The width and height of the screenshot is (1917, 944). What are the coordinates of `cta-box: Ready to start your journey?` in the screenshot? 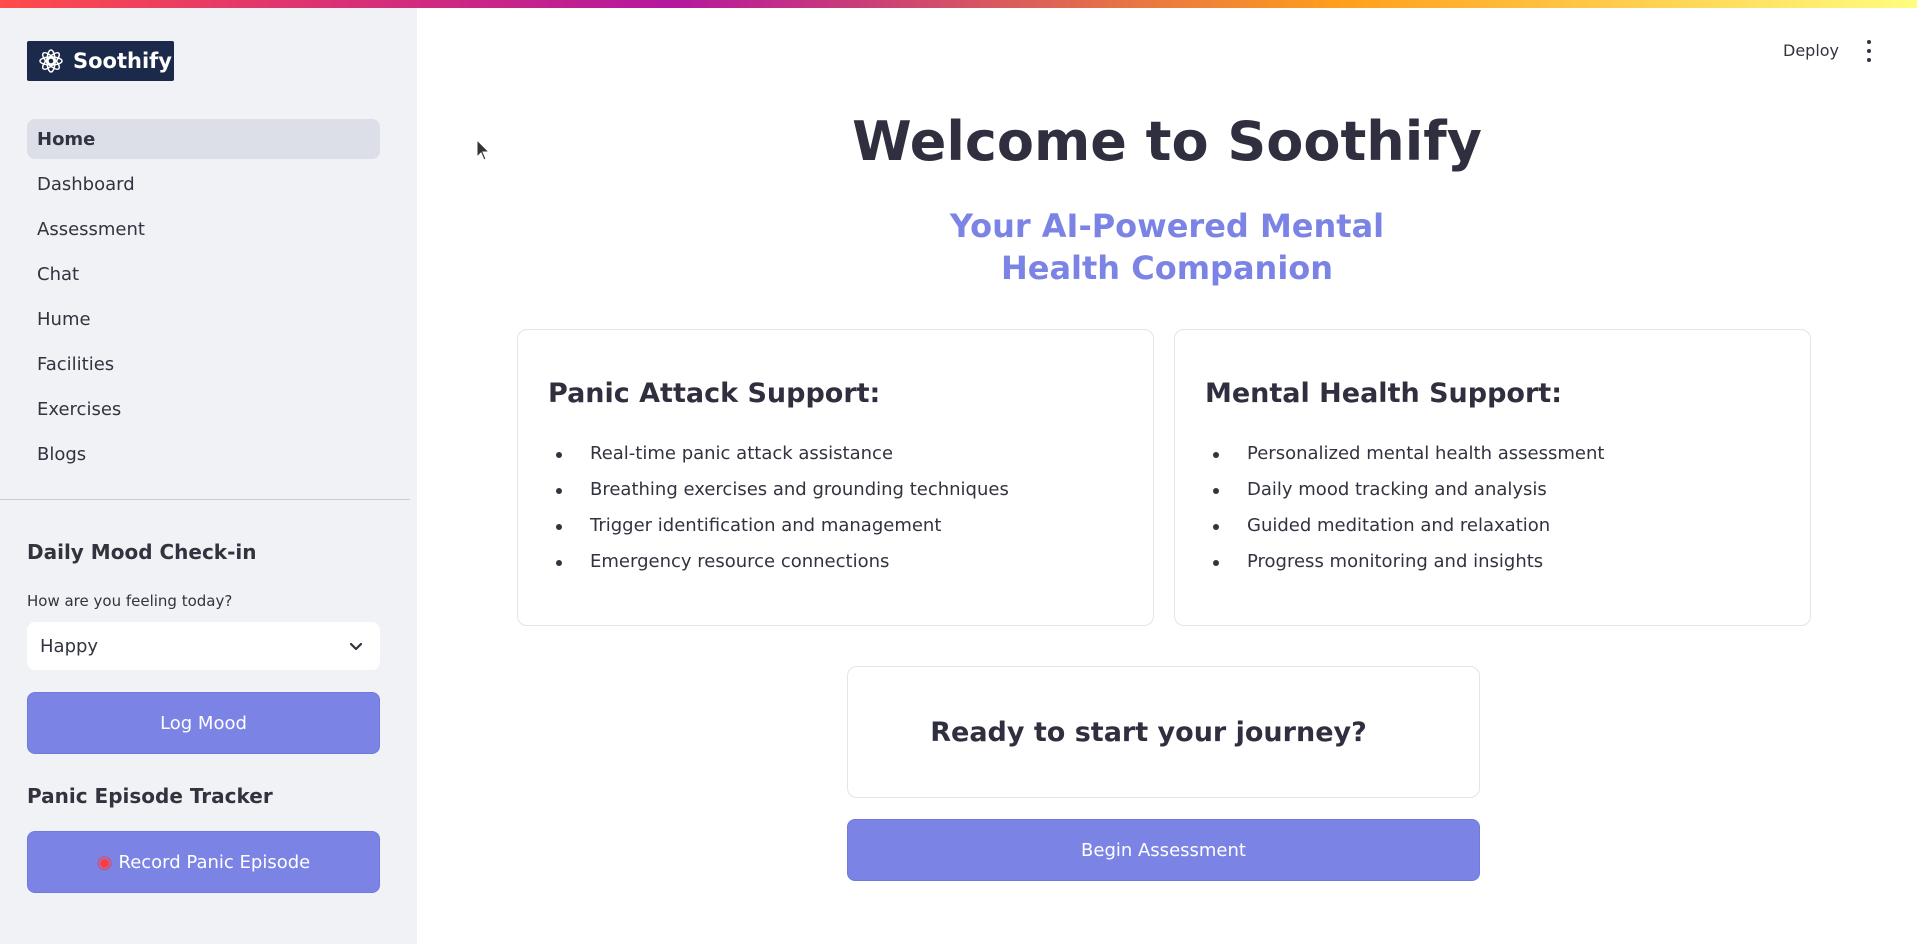 It's located at (1163, 732).